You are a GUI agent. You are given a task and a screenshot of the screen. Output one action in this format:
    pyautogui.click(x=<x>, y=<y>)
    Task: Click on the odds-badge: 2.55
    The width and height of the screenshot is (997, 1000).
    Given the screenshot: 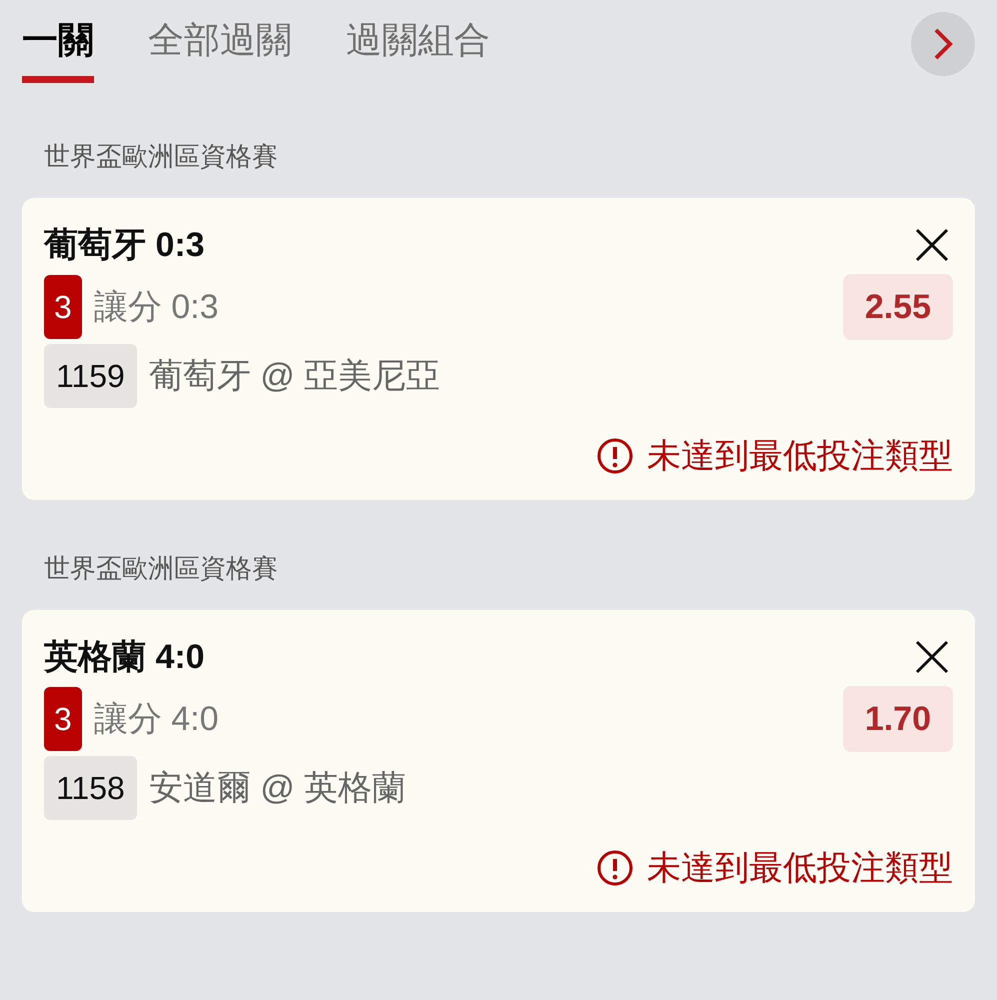 What is the action you would take?
    pyautogui.click(x=897, y=307)
    